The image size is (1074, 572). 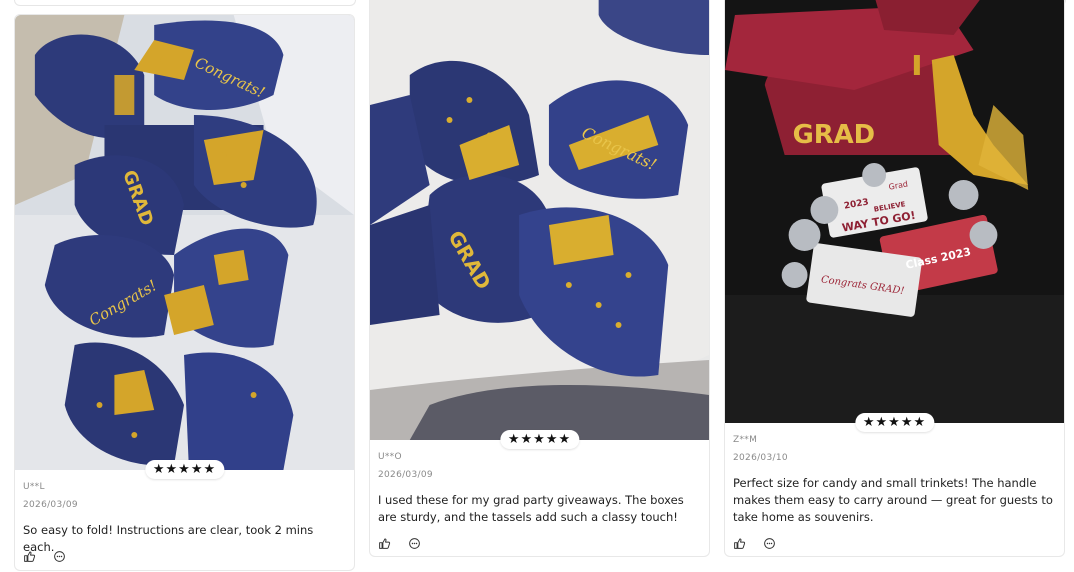 I want to click on photo-grad-text: GRAD, so click(x=834, y=135).